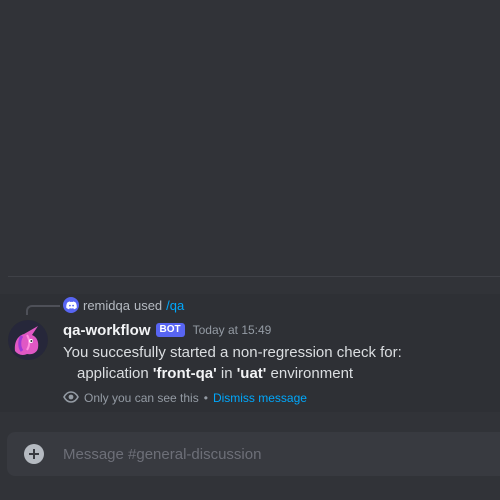  Describe the element at coordinates (106, 305) in the screenshot. I see `reply-username: remidqa` at that location.